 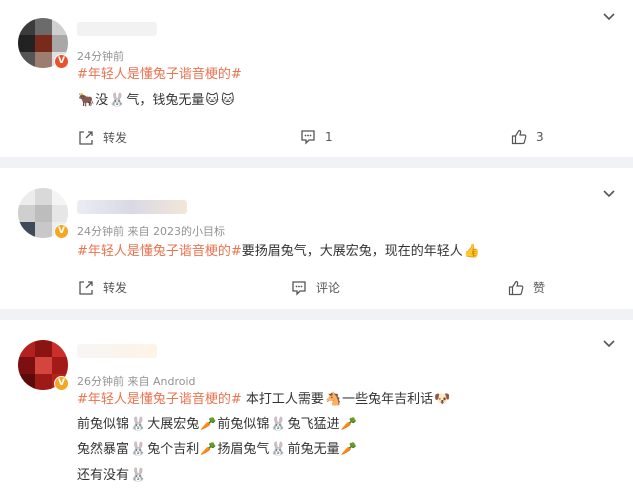 I want to click on comment-body: #年轻人是懂兔子谐音梗的#要扬眉兔气，大展宏兔，现在的年轻人👍, so click(x=279, y=252).